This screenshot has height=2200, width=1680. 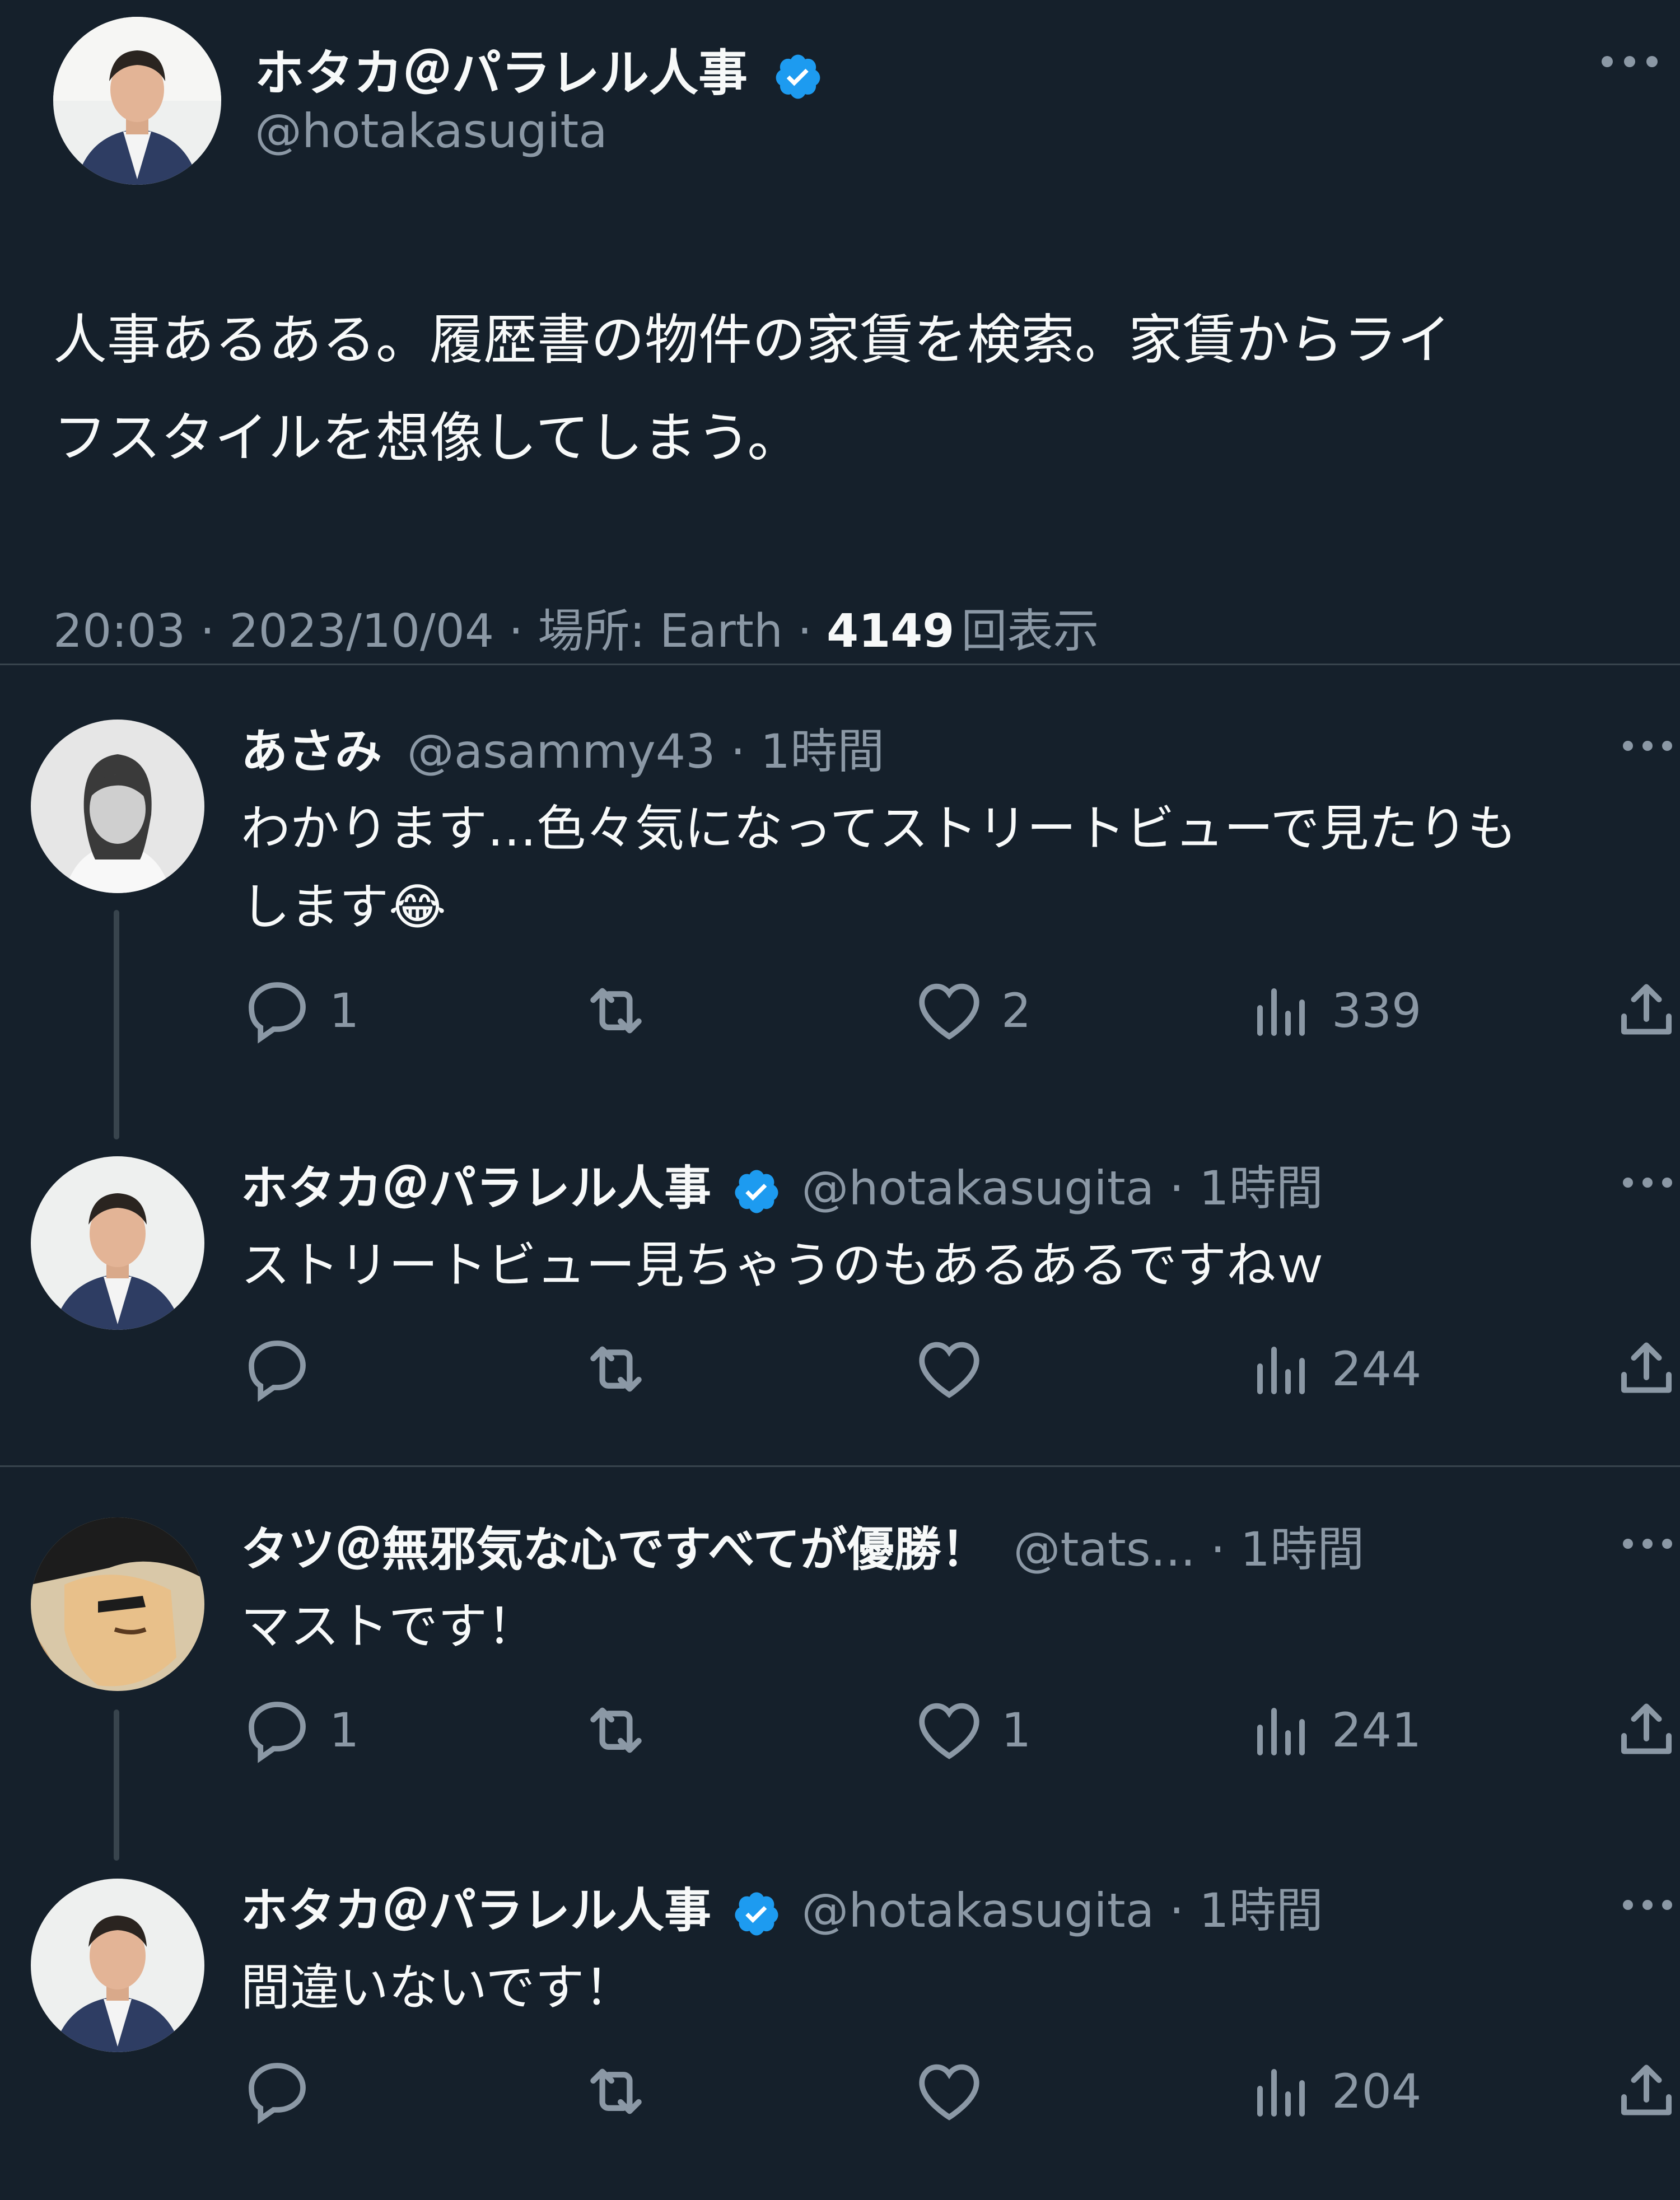 I want to click on like-button: 1, so click(x=972, y=1730).